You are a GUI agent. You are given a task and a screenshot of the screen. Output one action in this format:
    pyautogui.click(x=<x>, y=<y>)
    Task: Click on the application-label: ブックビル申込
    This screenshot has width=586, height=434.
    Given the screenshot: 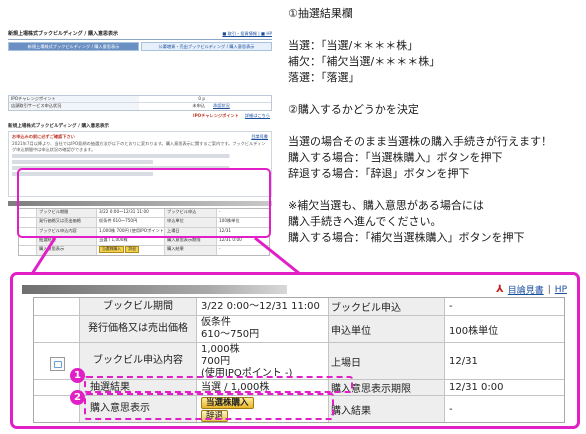 What is the action you would take?
    pyautogui.click(x=387, y=306)
    